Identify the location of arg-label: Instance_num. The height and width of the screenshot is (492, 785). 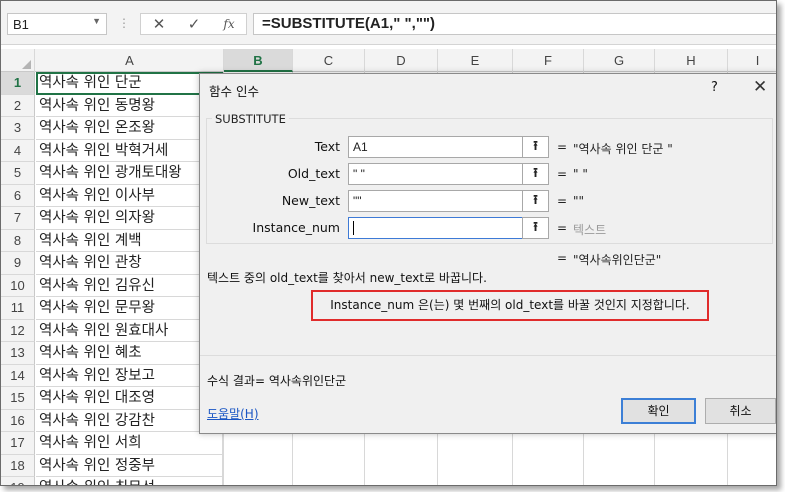
(296, 227).